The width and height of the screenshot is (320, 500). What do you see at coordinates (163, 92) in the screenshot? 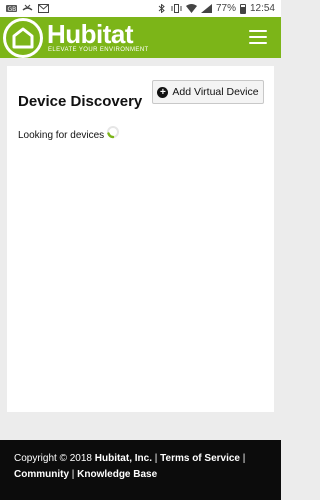
I see `plus-circle-icon: +` at bounding box center [163, 92].